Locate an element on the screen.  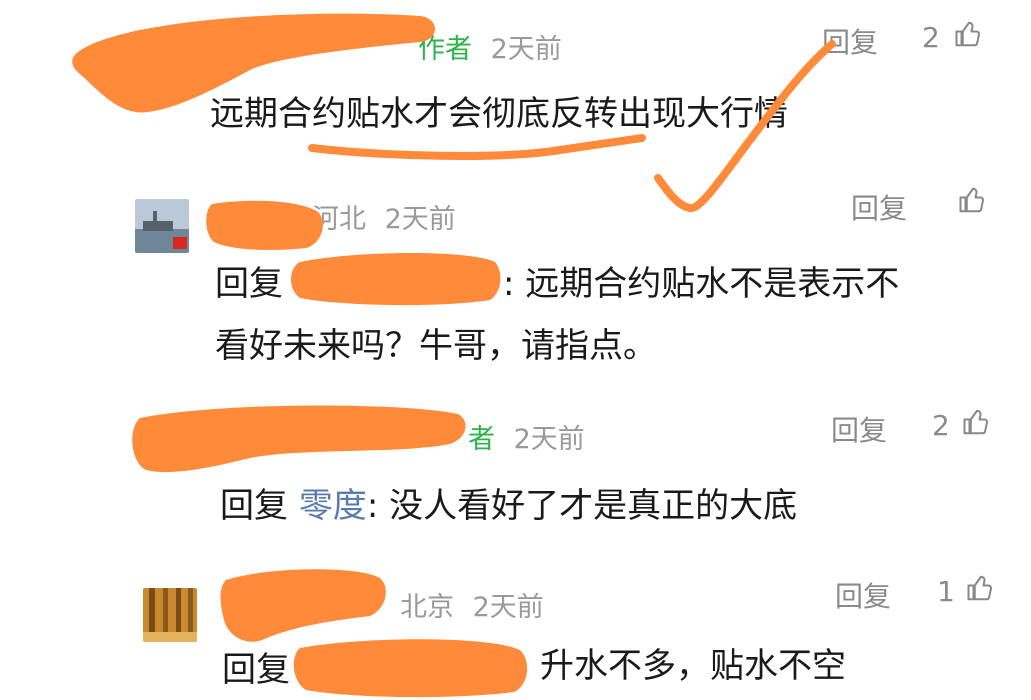
comment-text: 远期合约贴水才会彻底反转出现大行情 is located at coordinates (499, 114).